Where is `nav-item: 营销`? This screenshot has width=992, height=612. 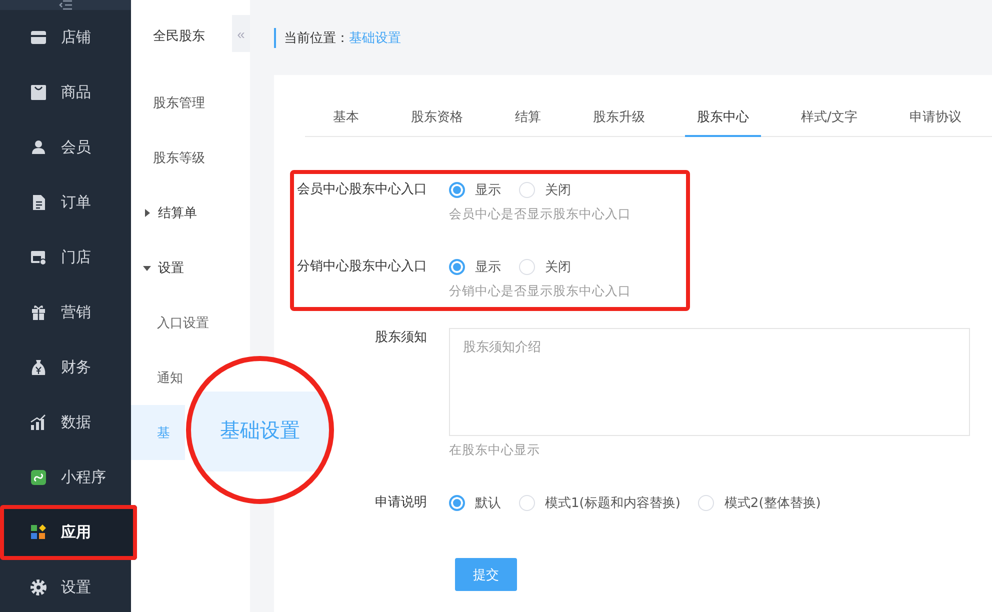 nav-item: 营销 is located at coordinates (65, 312).